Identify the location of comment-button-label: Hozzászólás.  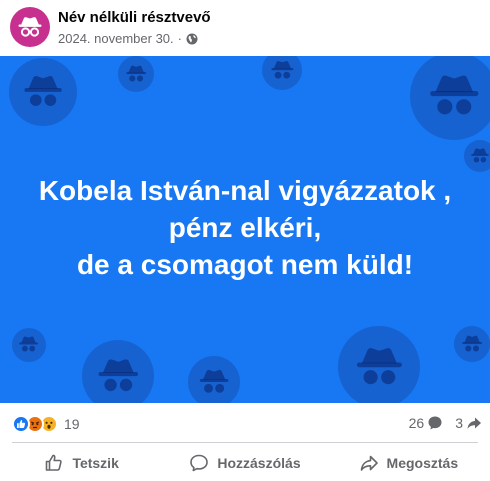
(259, 462).